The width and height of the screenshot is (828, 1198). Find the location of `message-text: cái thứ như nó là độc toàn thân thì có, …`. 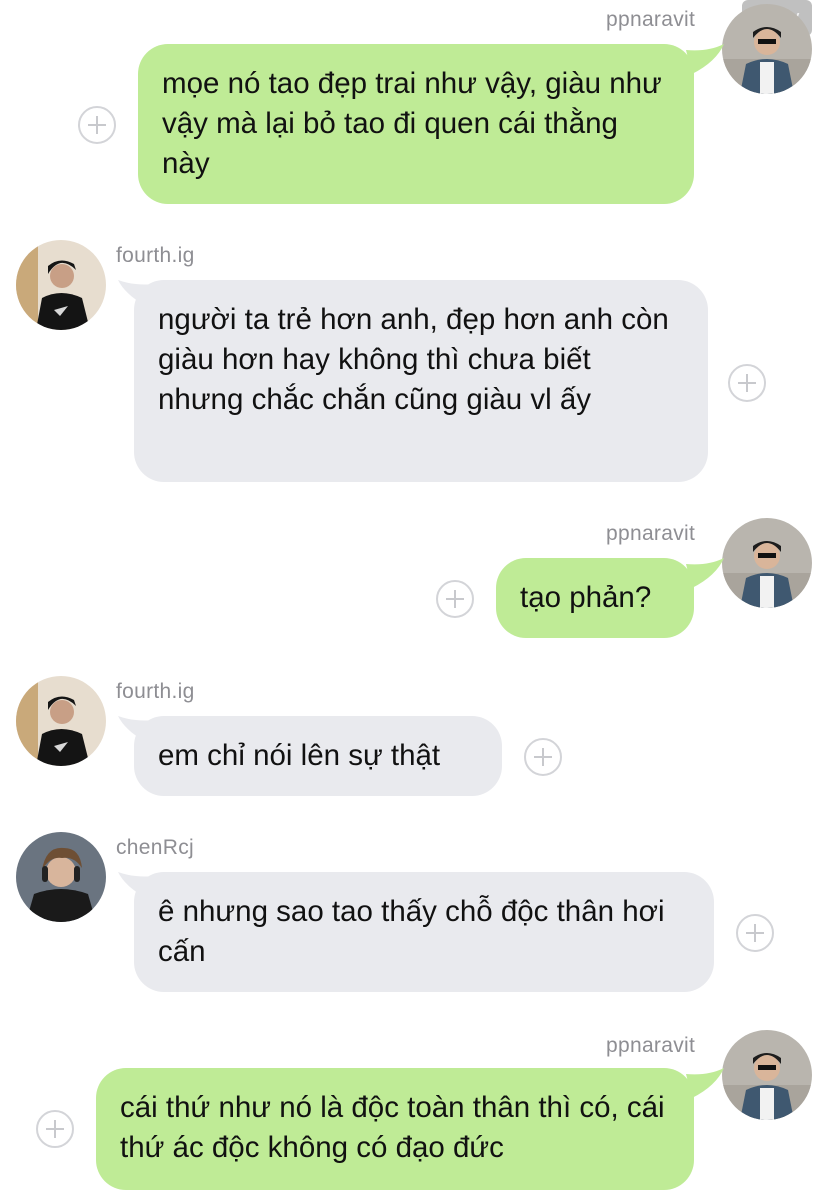

message-text: cái thứ như nó là độc toàn thân thì có, … is located at coordinates (392, 1127).